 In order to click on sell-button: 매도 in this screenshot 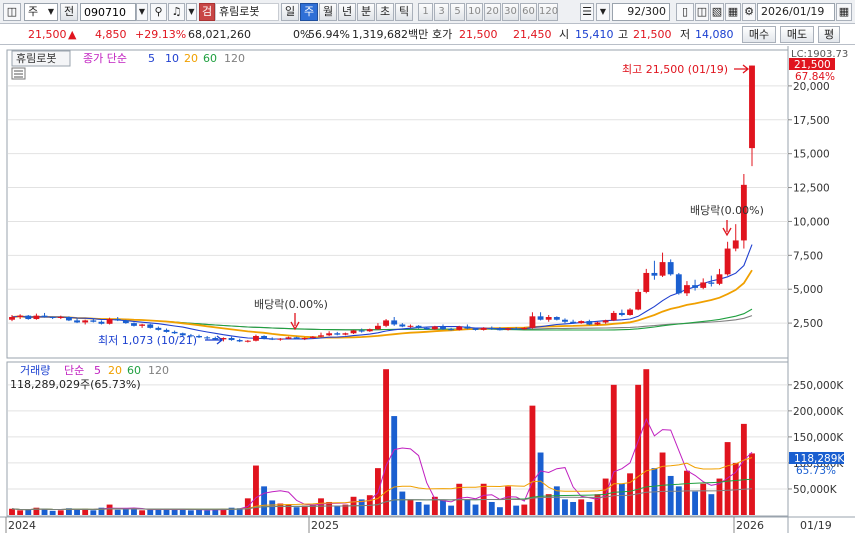, I will do `click(797, 34)`.